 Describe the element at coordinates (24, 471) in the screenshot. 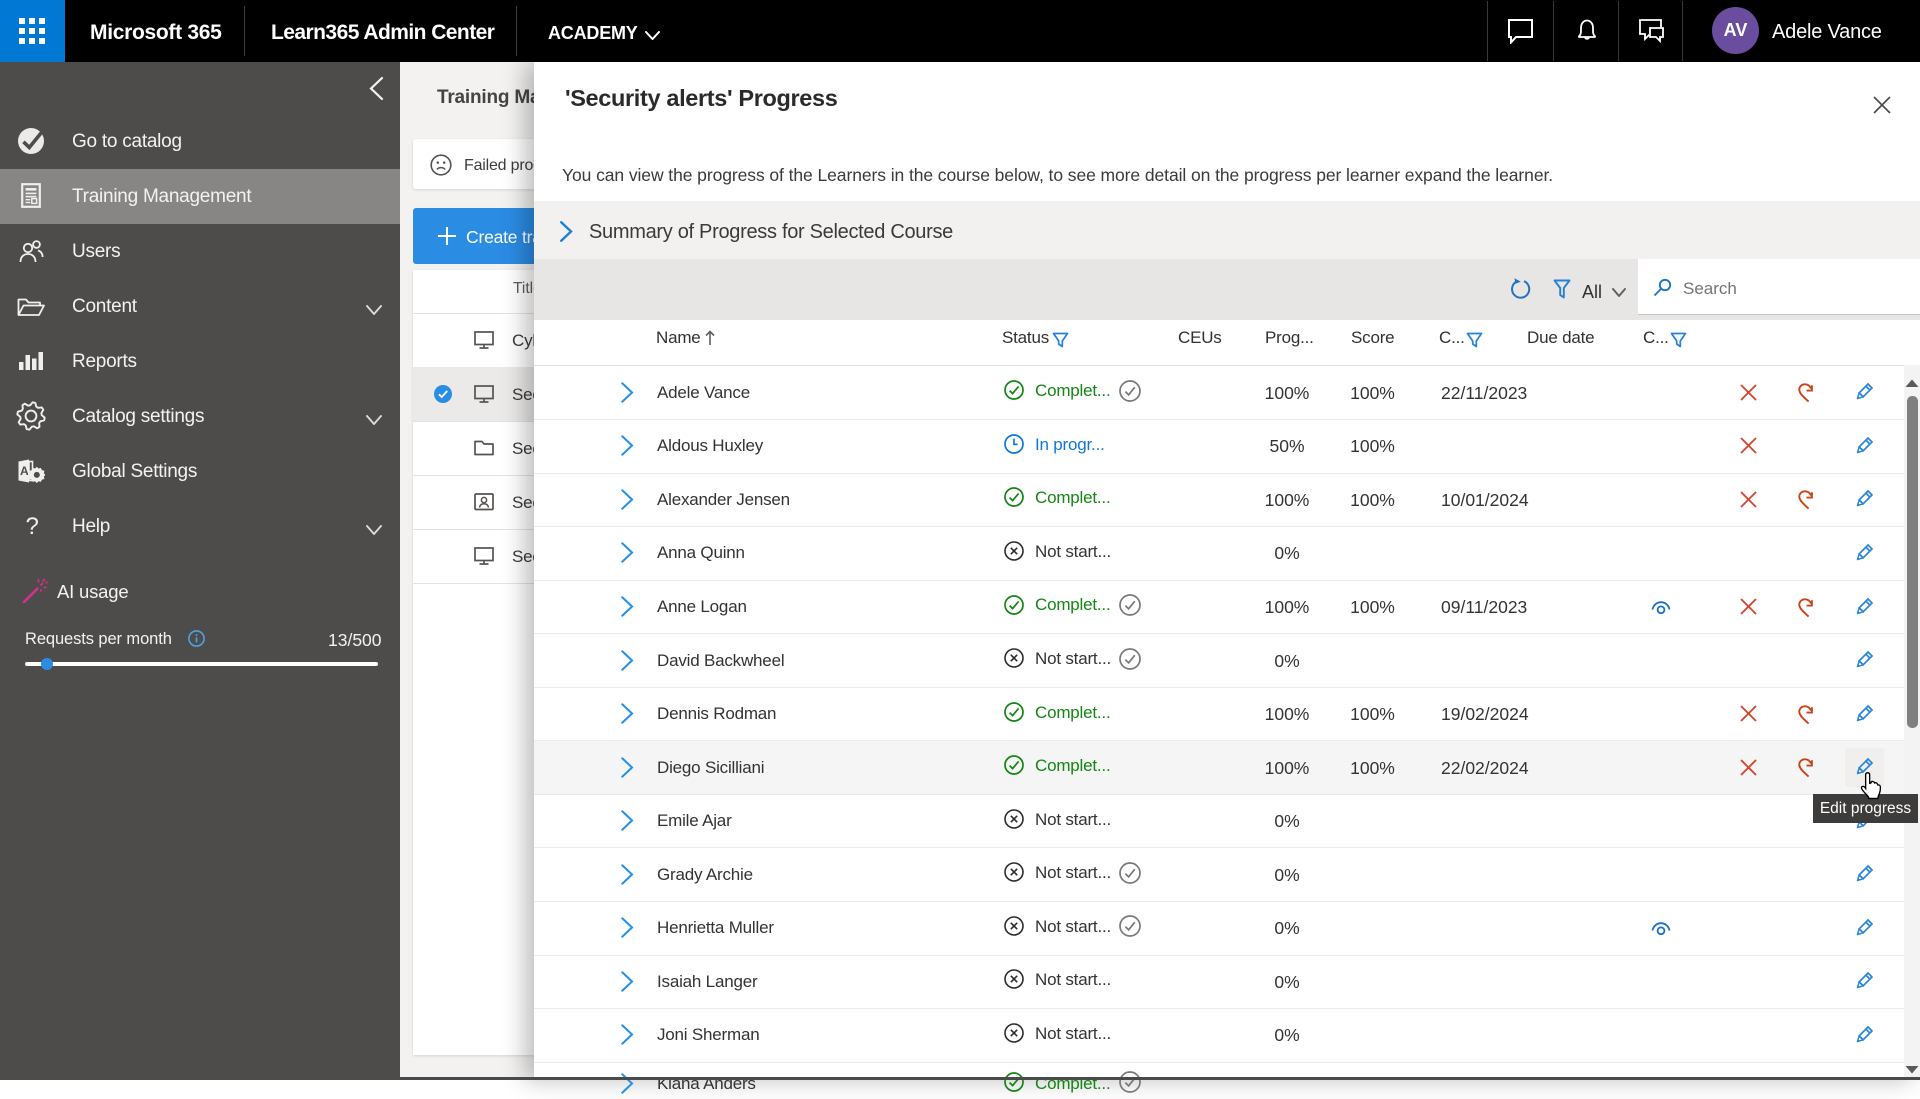

I see `svg-text: A` at that location.